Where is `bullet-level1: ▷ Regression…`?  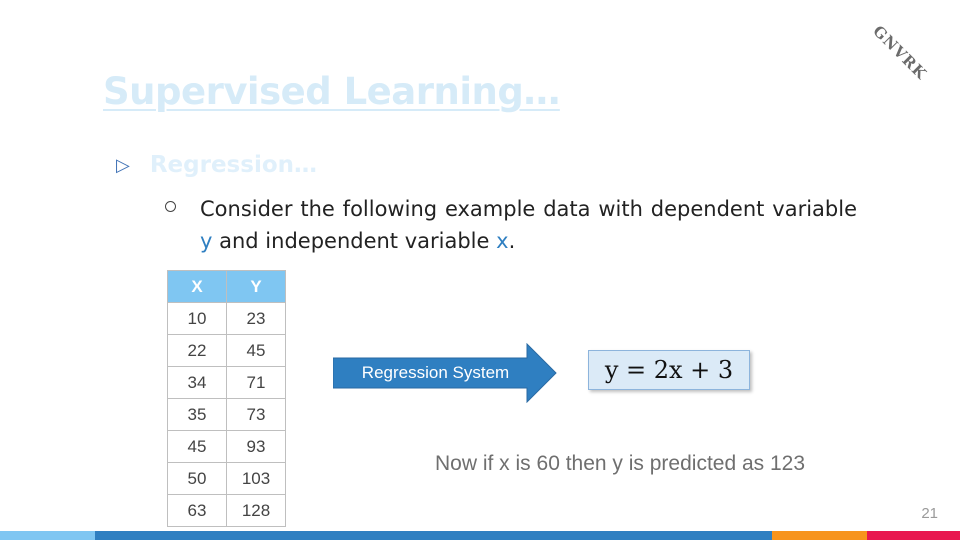 bullet-level1: ▷ Regression… is located at coordinates (216, 165).